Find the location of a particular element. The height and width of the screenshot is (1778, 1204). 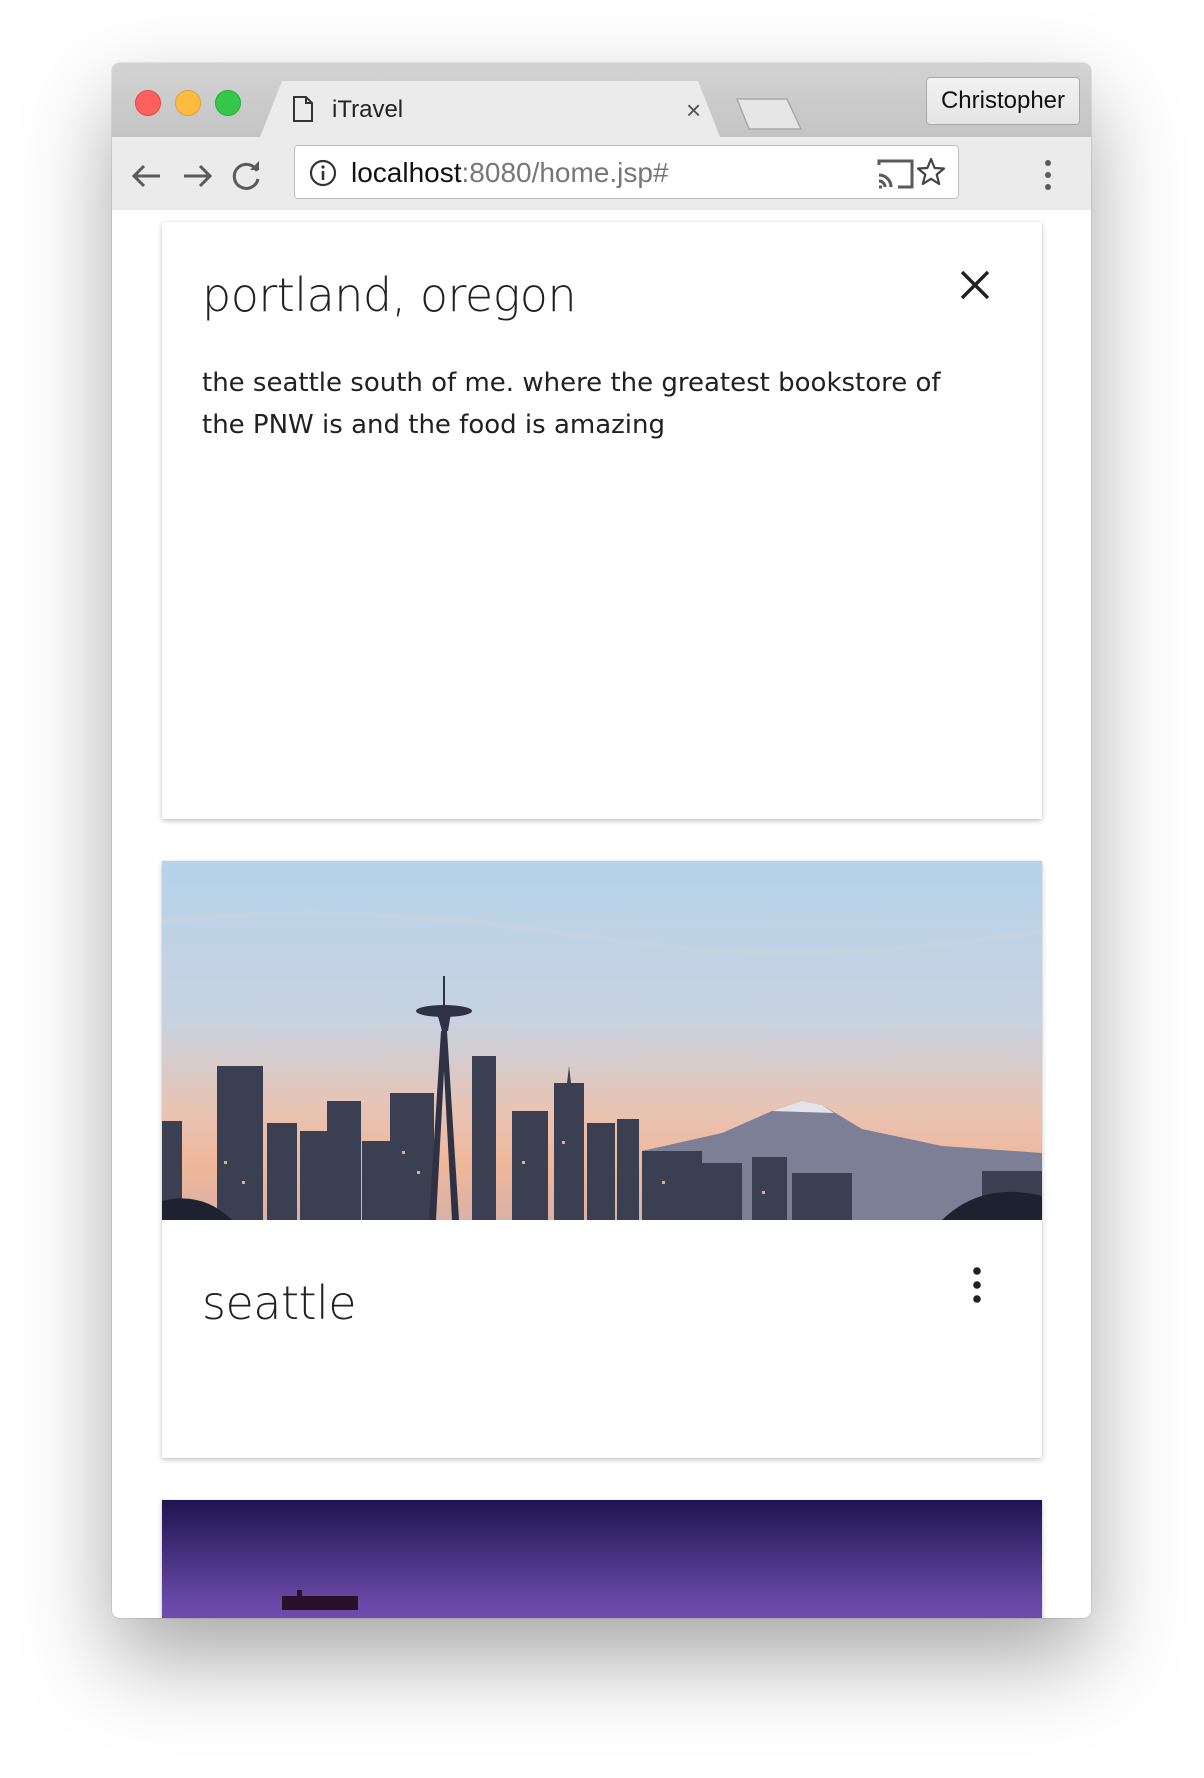

seattle-skyline-image is located at coordinates (602, 1040).